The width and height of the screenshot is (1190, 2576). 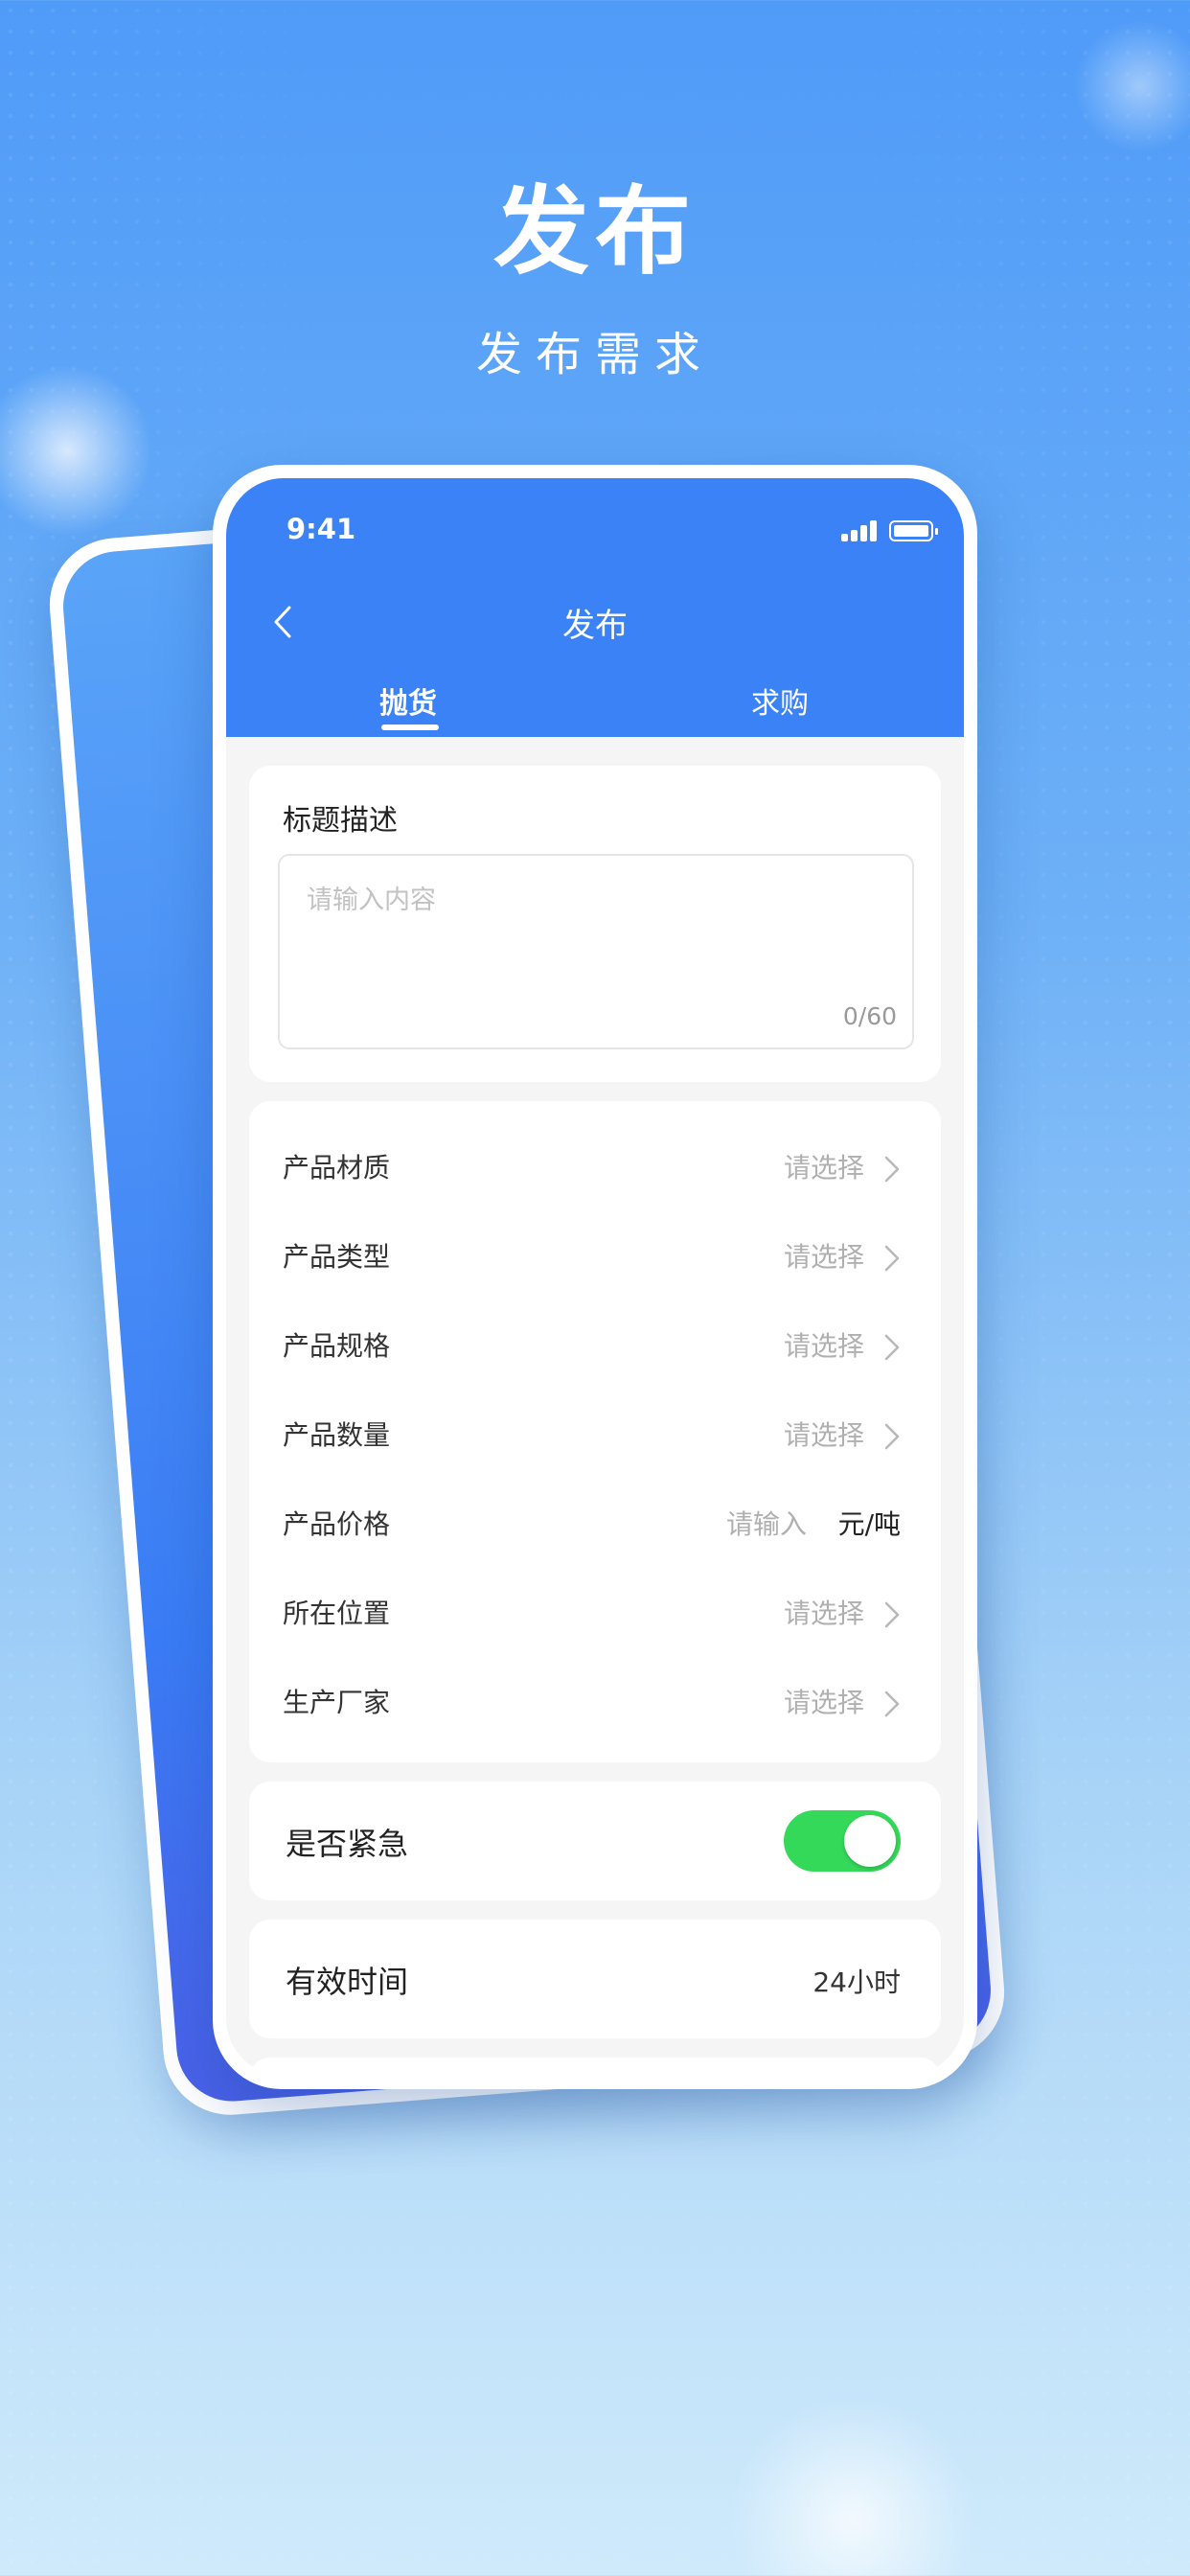 What do you see at coordinates (914, 530) in the screenshot?
I see `battery-icon` at bounding box center [914, 530].